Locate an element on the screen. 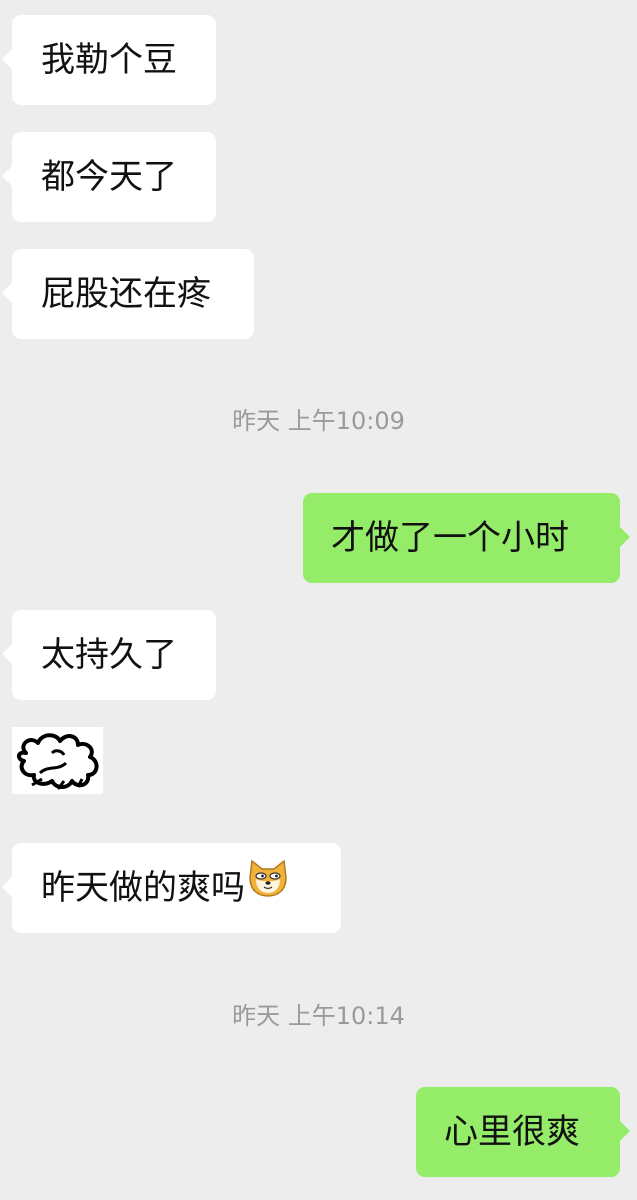 The image size is (637, 1200). message-bubble-incoming: 我勒个豆 is located at coordinates (109, 60).